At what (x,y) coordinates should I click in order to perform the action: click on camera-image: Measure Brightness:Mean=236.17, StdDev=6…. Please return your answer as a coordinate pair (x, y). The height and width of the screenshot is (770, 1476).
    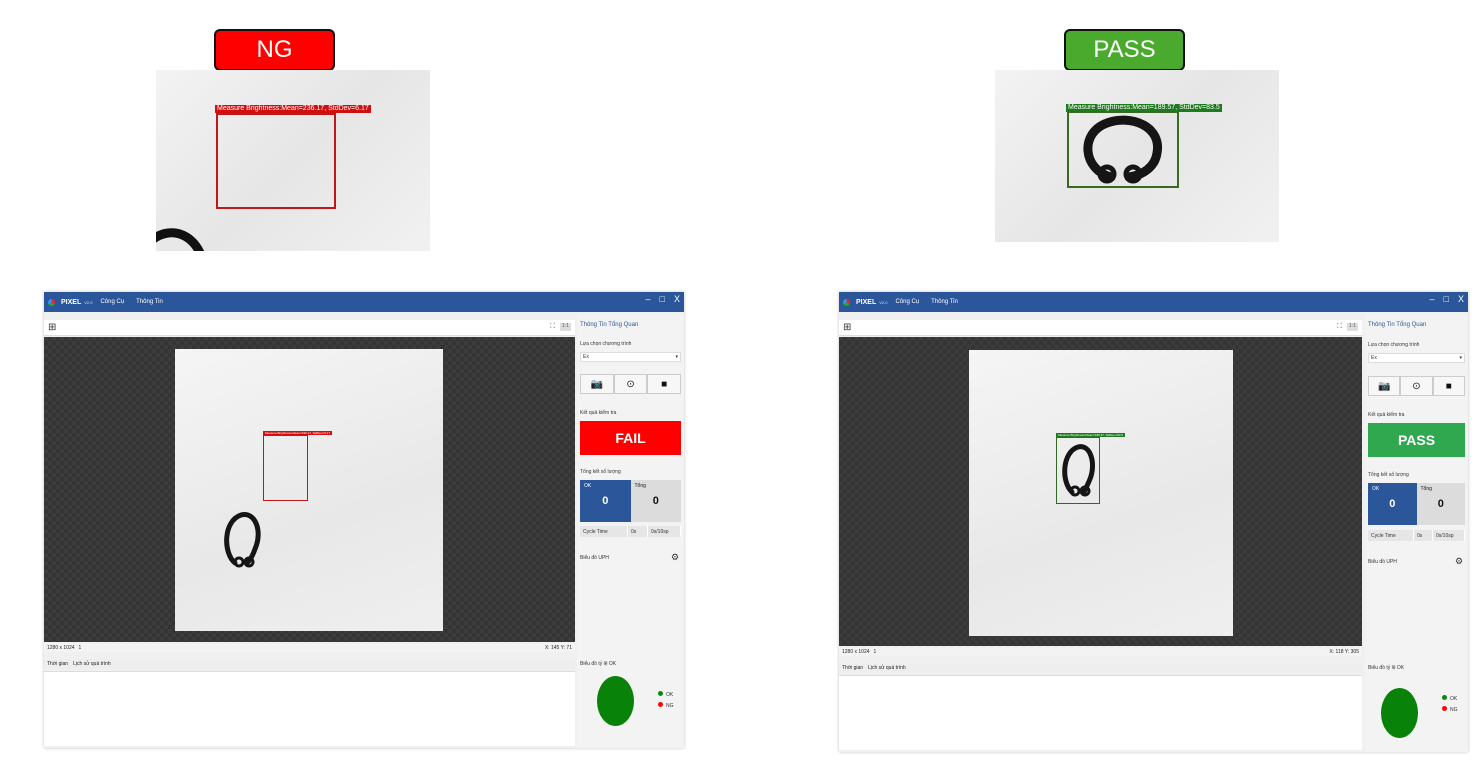
    Looking at the image, I should click on (309, 490).